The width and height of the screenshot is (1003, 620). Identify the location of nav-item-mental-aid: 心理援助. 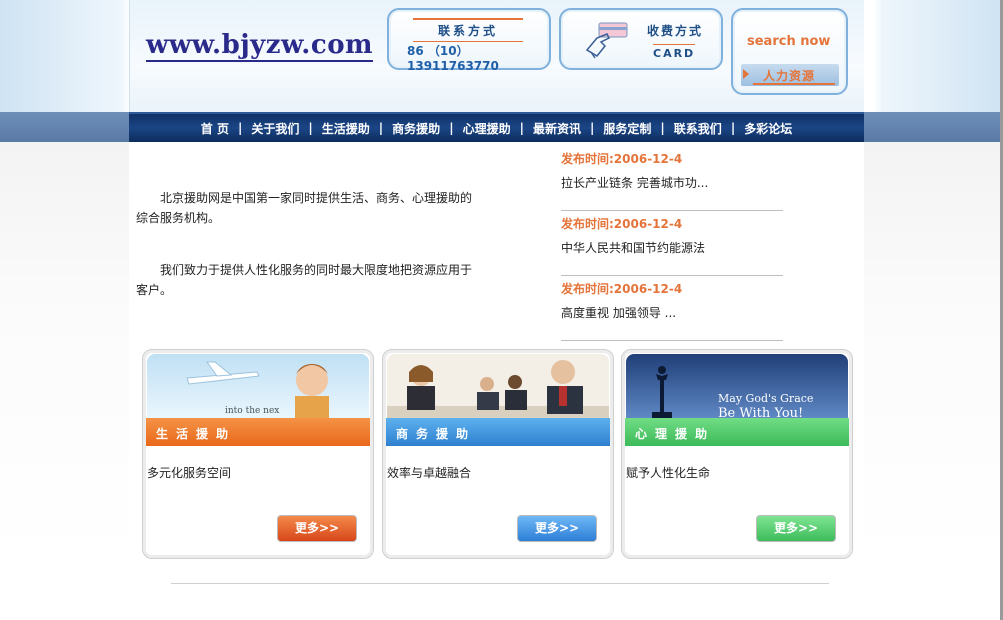
(487, 128).